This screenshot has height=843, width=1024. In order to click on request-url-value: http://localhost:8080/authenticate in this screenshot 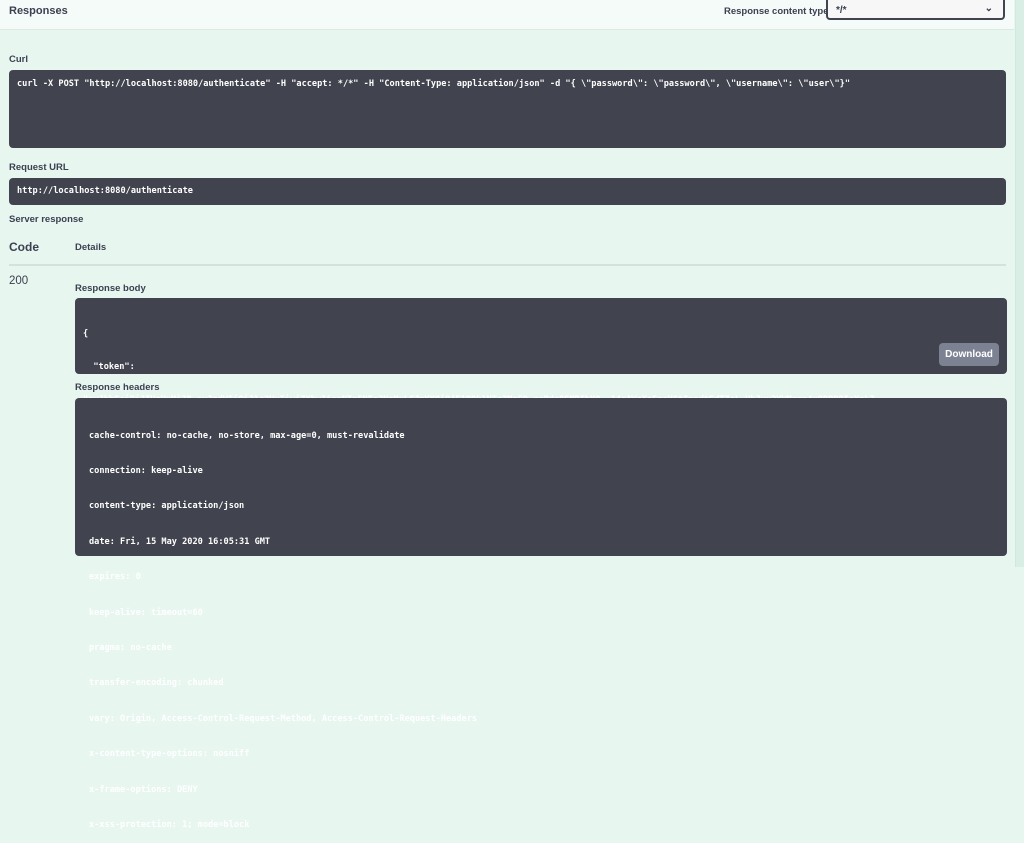, I will do `click(105, 191)`.